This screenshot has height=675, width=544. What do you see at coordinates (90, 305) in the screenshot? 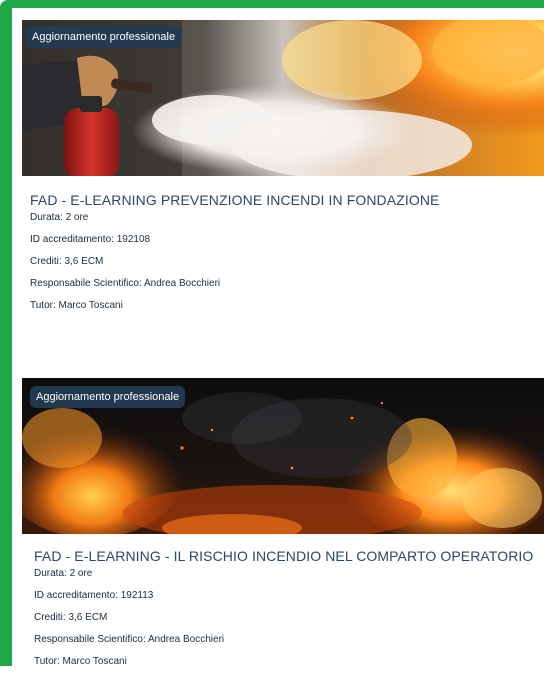
I see `tutor-value: Marco Toscani` at bounding box center [90, 305].